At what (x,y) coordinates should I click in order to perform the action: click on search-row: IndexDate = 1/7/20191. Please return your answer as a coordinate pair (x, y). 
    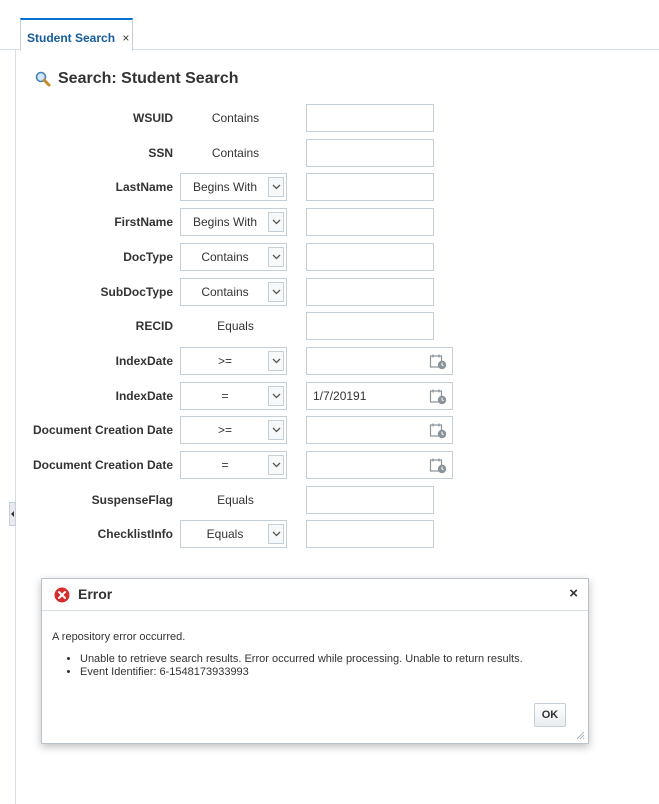
    Looking at the image, I should click on (329, 396).